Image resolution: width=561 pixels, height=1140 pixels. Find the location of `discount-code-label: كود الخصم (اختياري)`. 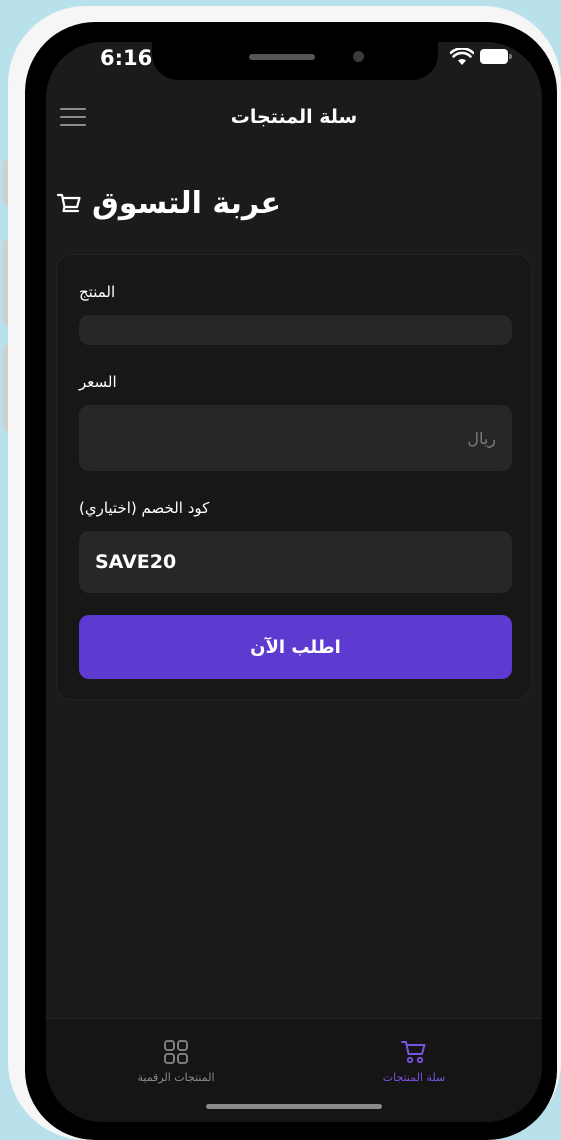

discount-code-label: كود الخصم (اختياري) is located at coordinates (144, 508).